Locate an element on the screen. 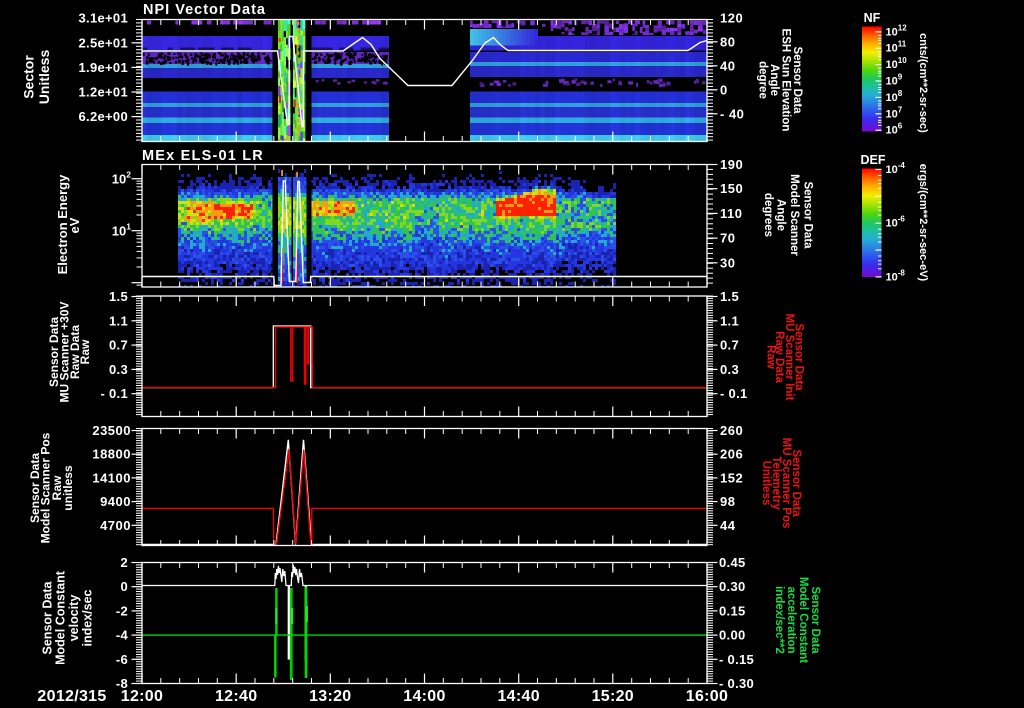 The height and width of the screenshot is (708, 1024). svg-text: Sensor Data is located at coordinates (797, 80).